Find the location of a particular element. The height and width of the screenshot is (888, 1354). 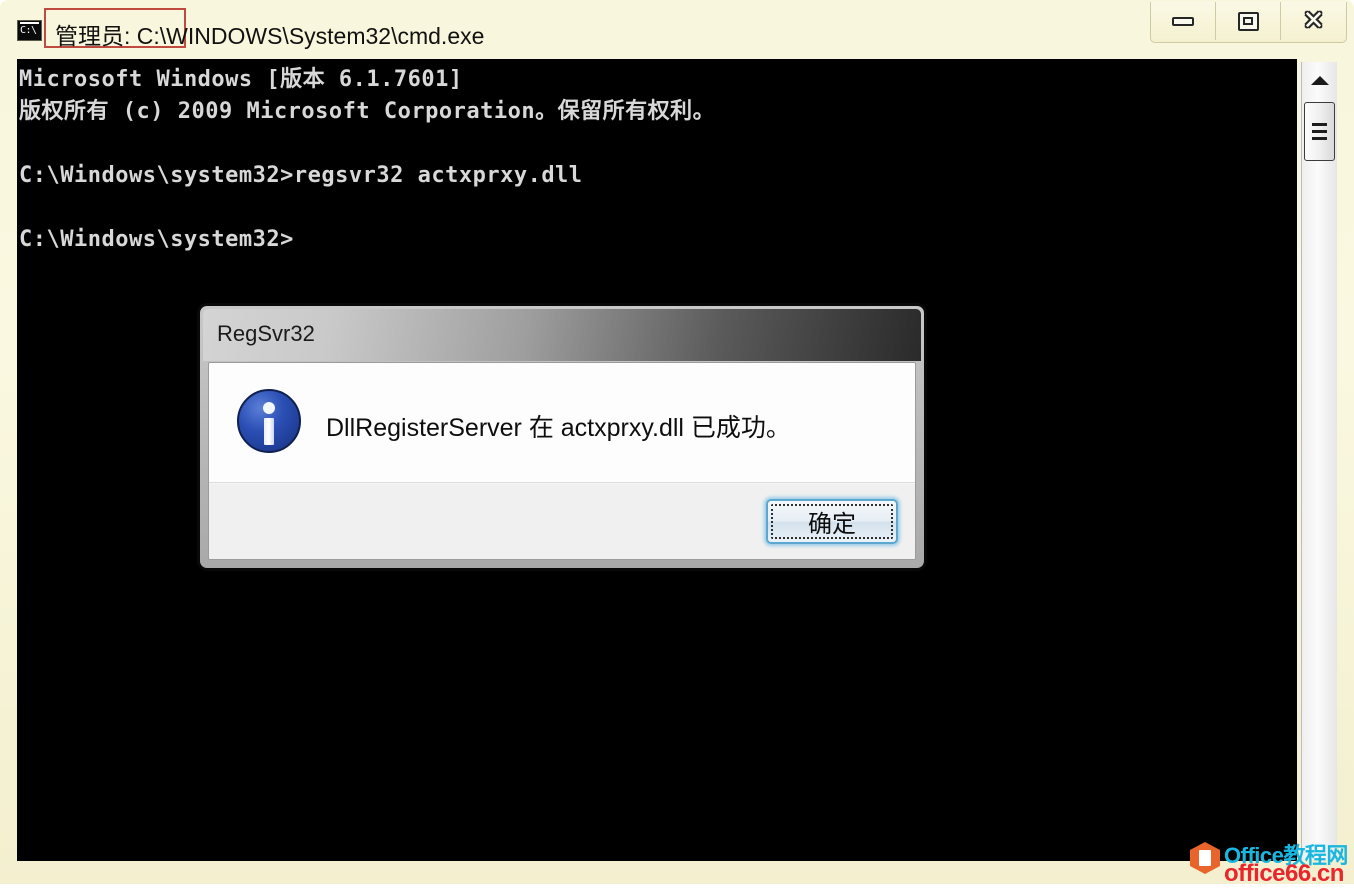

close-icon: ✕ is located at coordinates (1313, 21).